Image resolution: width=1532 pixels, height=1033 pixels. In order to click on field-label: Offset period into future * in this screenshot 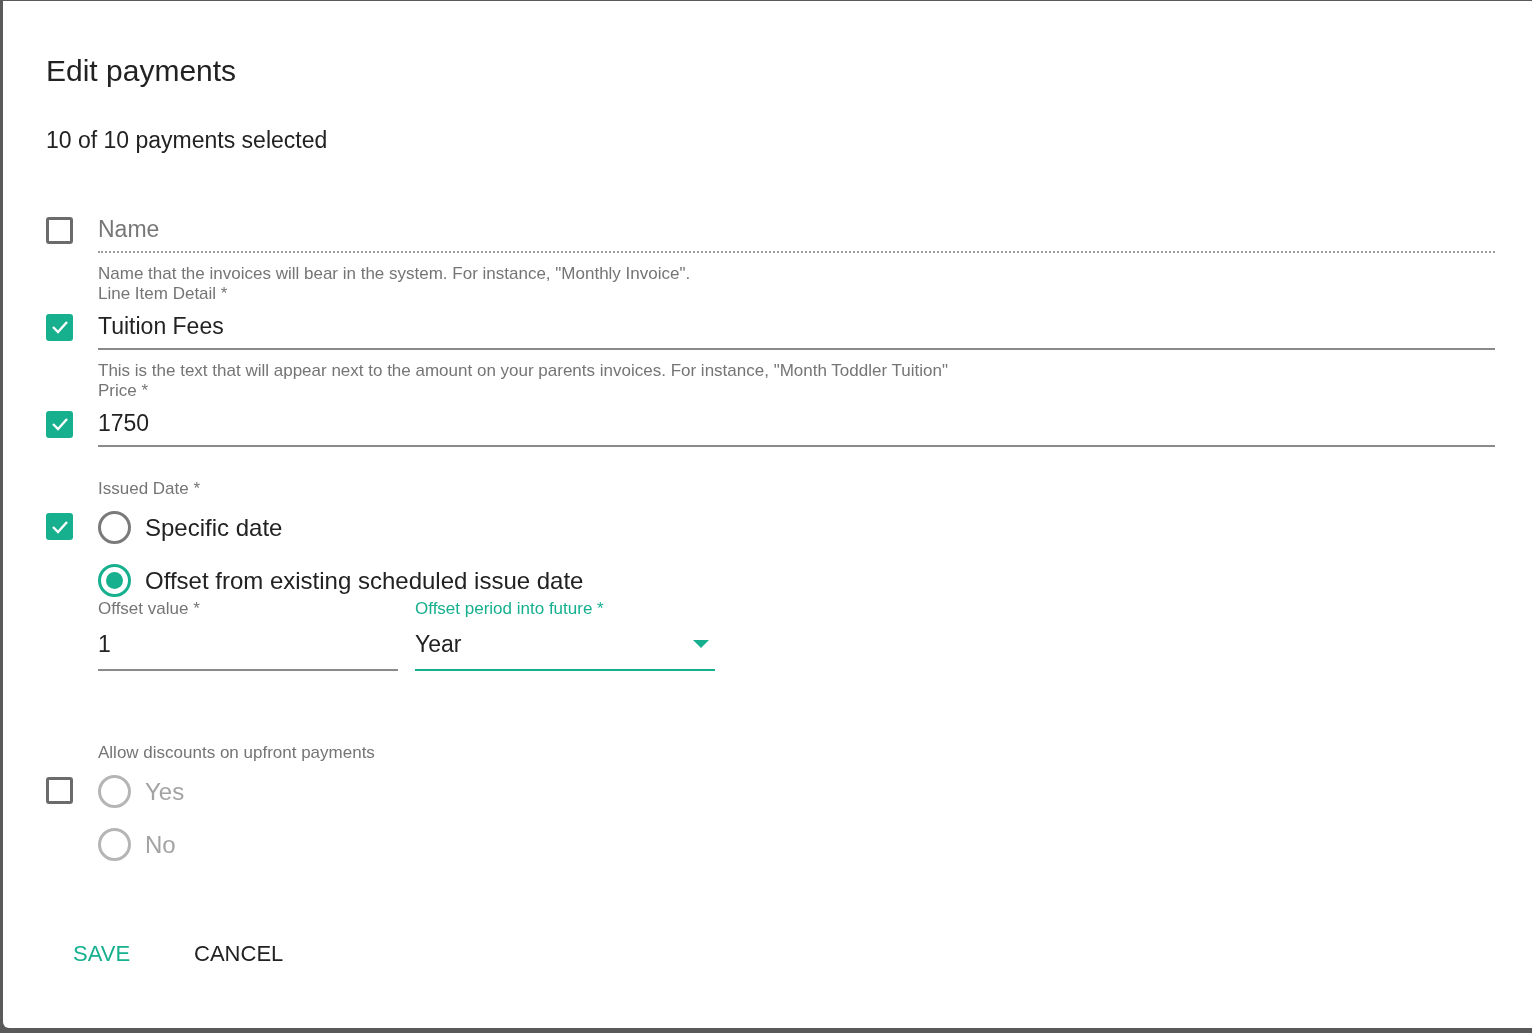, I will do `click(510, 609)`.